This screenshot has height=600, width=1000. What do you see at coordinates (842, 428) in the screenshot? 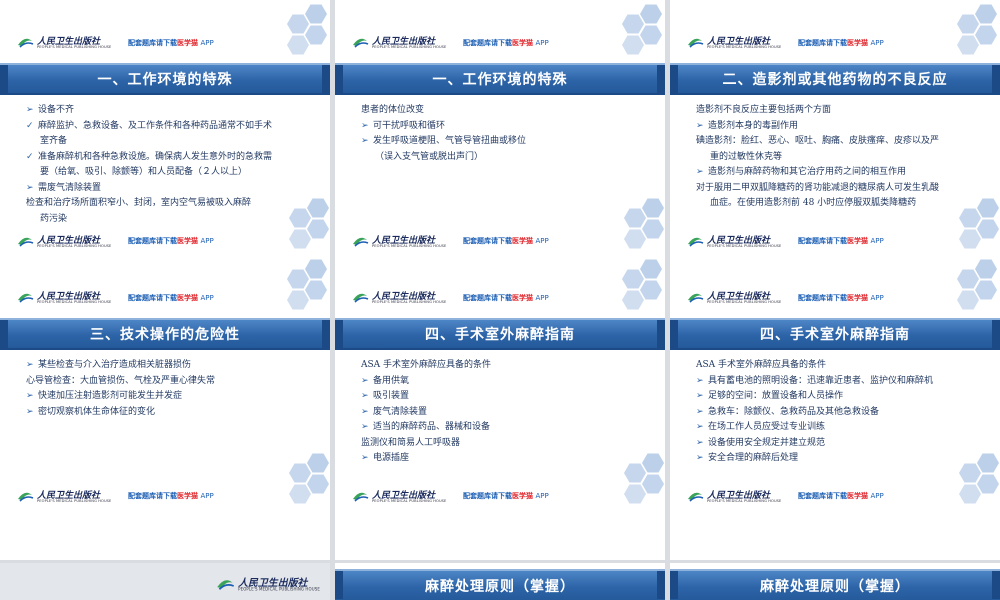
I see `content-line: 在场工作人员应受过专业训练` at bounding box center [842, 428].